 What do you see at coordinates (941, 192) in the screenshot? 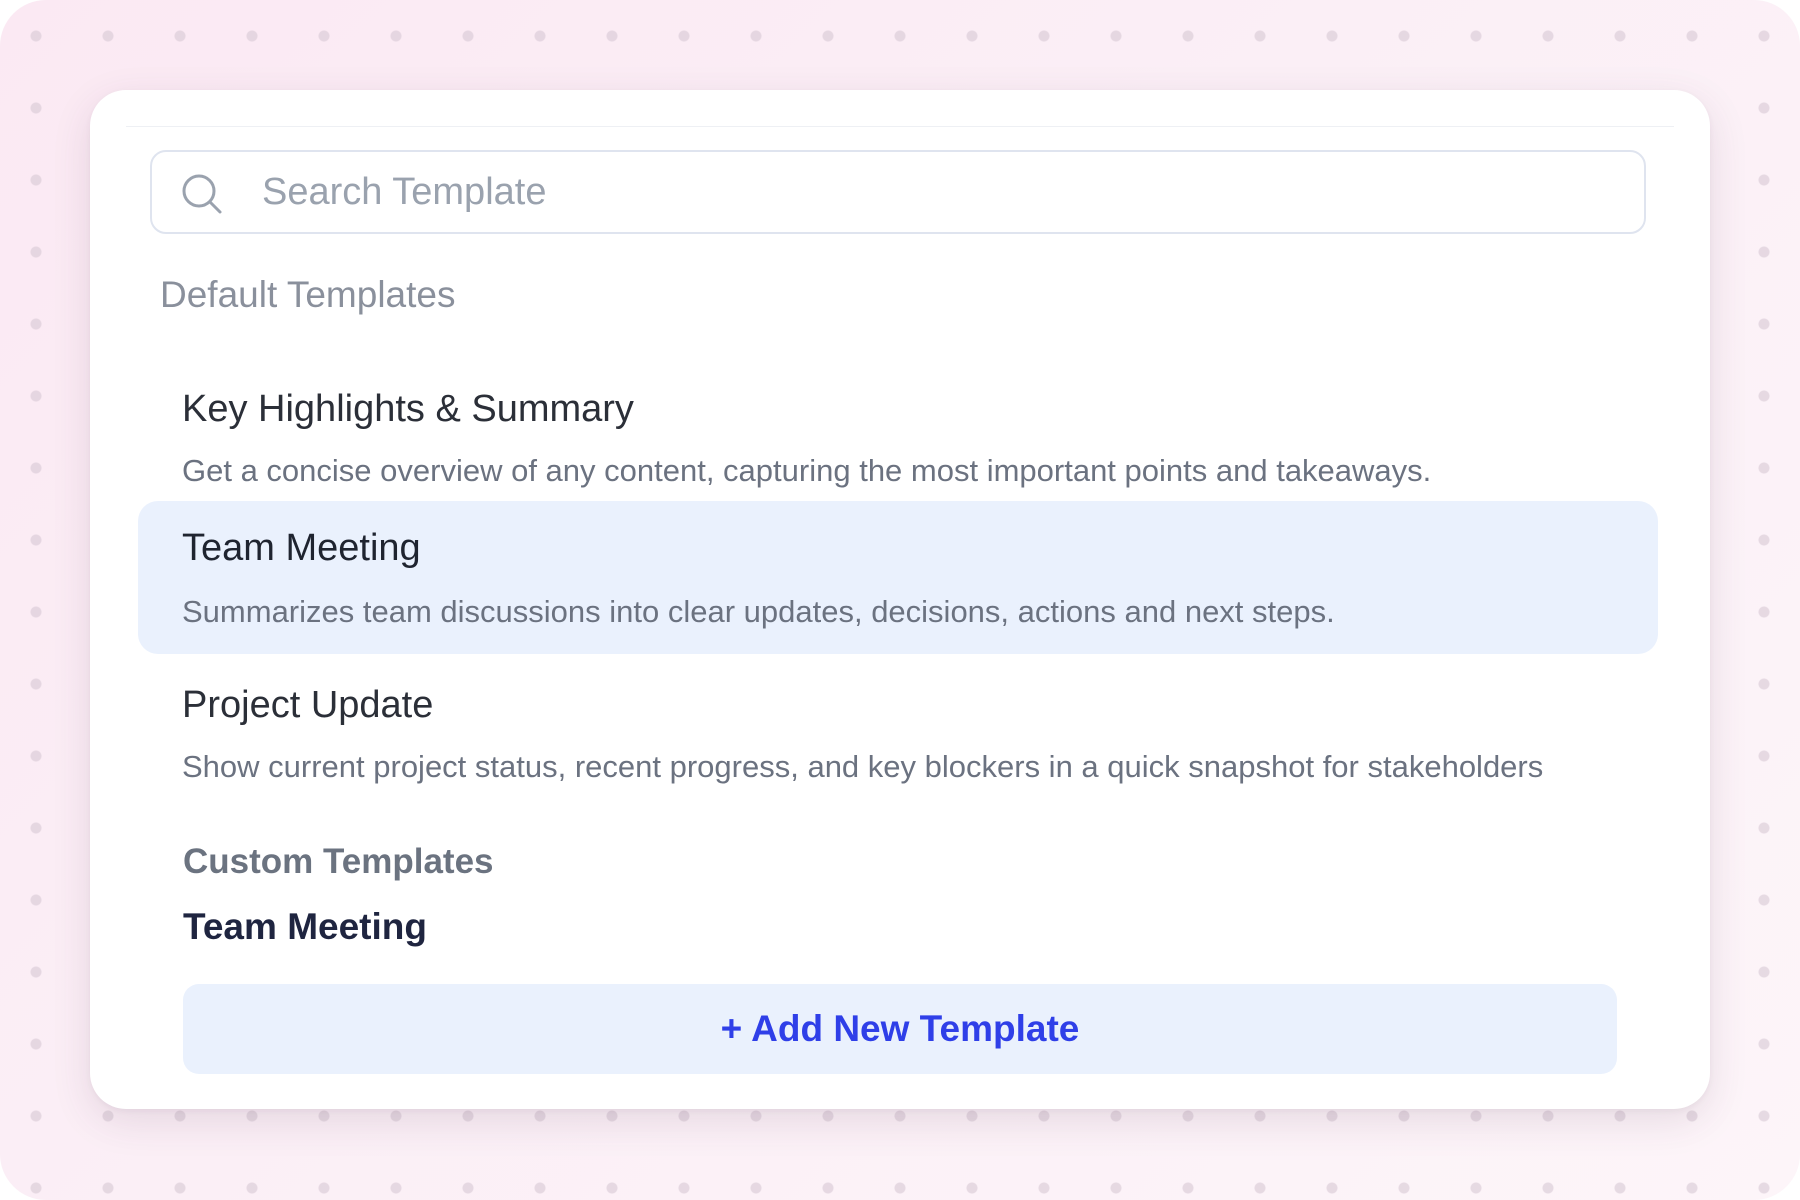
I see `search-input` at bounding box center [941, 192].